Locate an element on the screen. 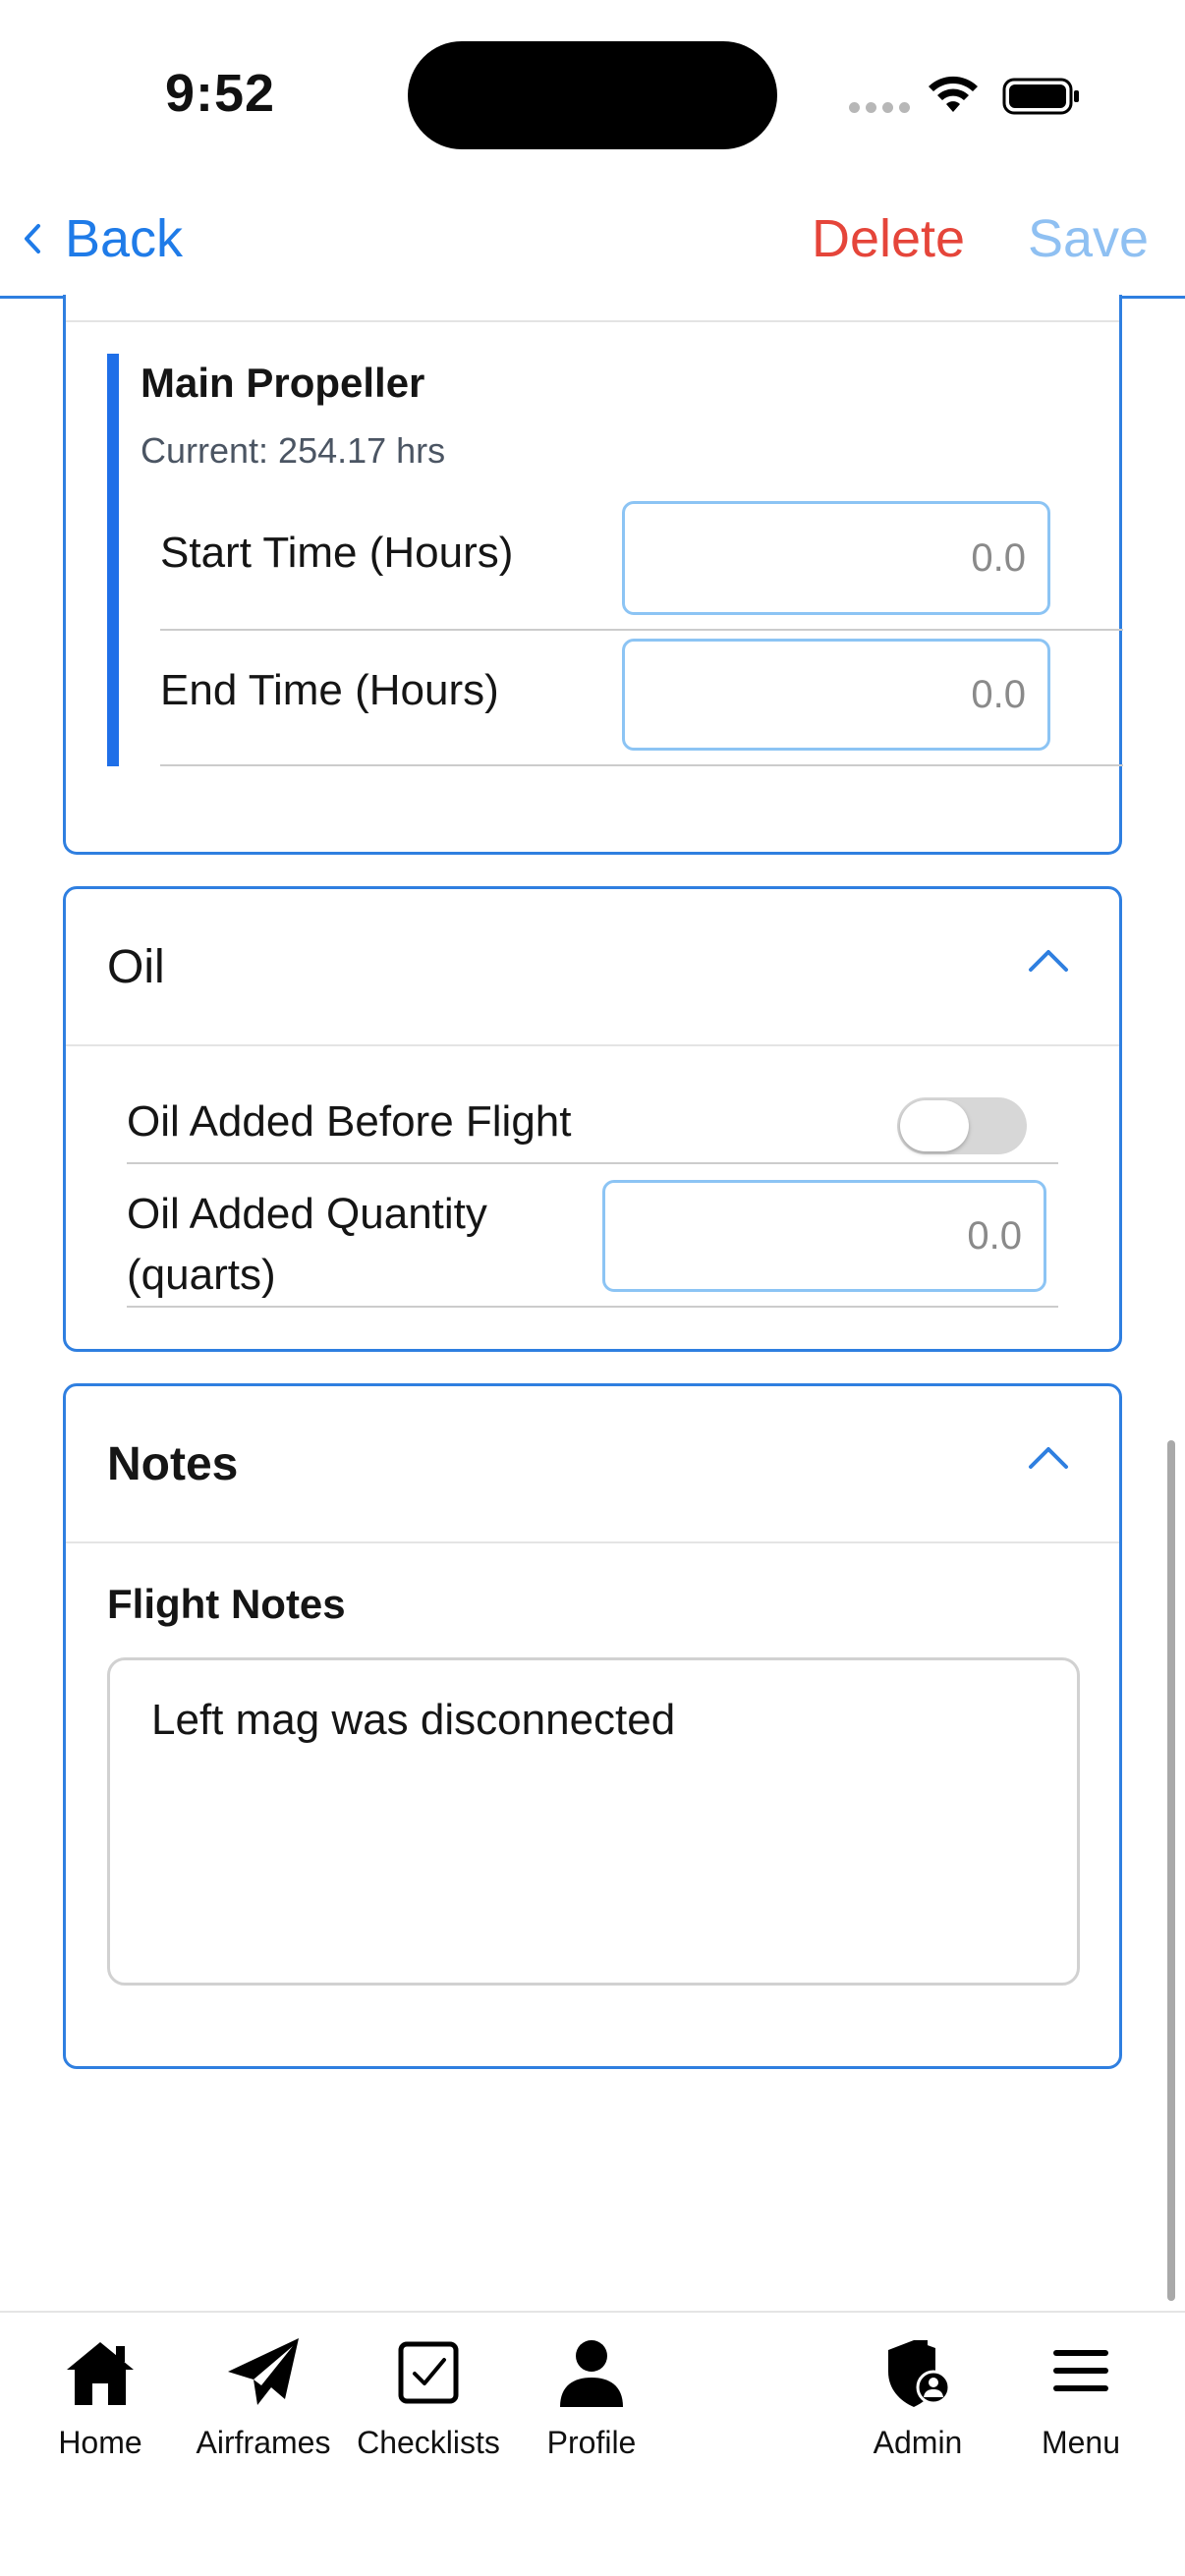 This screenshot has width=1185, height=2576. tab-bar: Home Airframes Checklists Profile Admin is located at coordinates (592, 2443).